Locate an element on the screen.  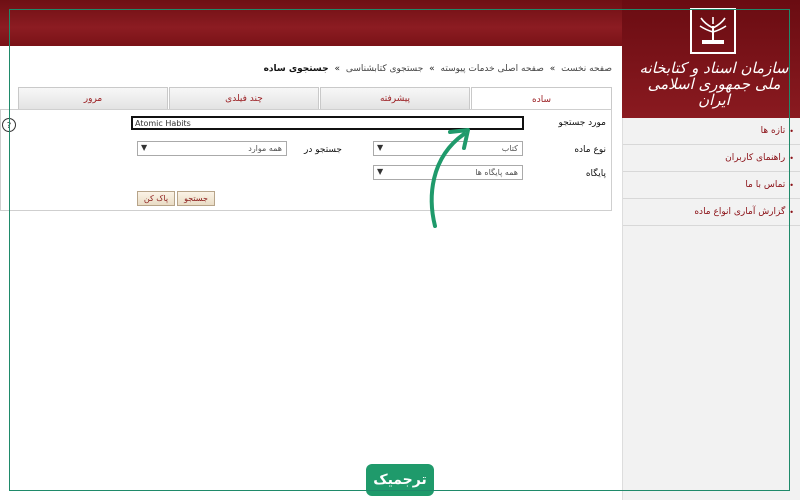
search-tabs: ساده پیشرفته چند فیلدی مرور is located at coordinates (315, 99).